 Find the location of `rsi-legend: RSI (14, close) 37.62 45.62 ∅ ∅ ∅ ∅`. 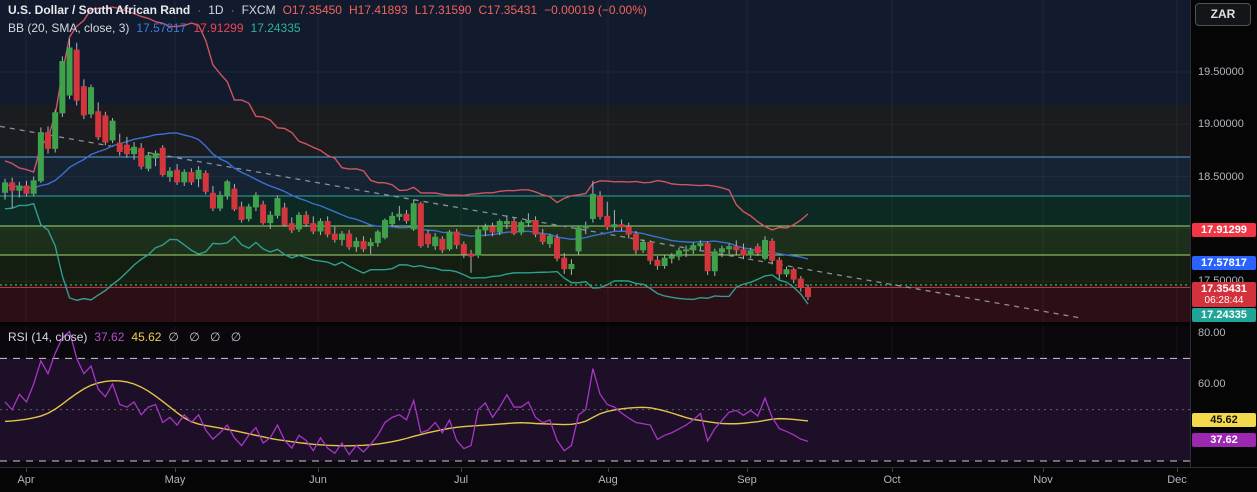

rsi-legend: RSI (14, close) 37.62 45.62 ∅ ∅ ∅ ∅ is located at coordinates (124, 337).